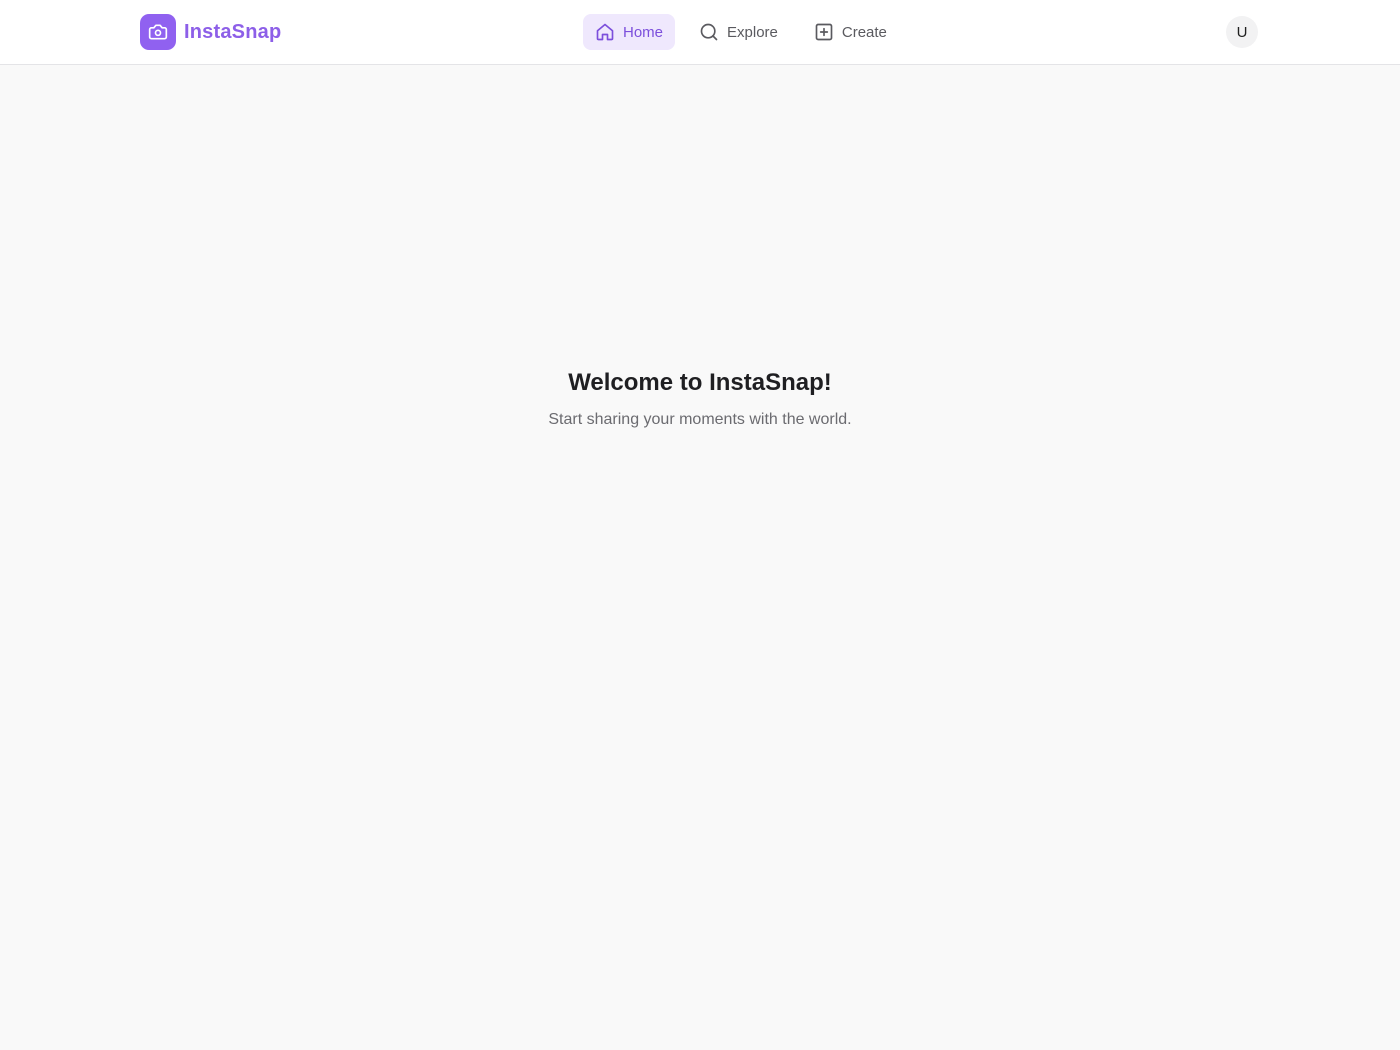  Describe the element at coordinates (700, 382) in the screenshot. I see `welcome-title: Welcome to InstaSnap!` at that location.